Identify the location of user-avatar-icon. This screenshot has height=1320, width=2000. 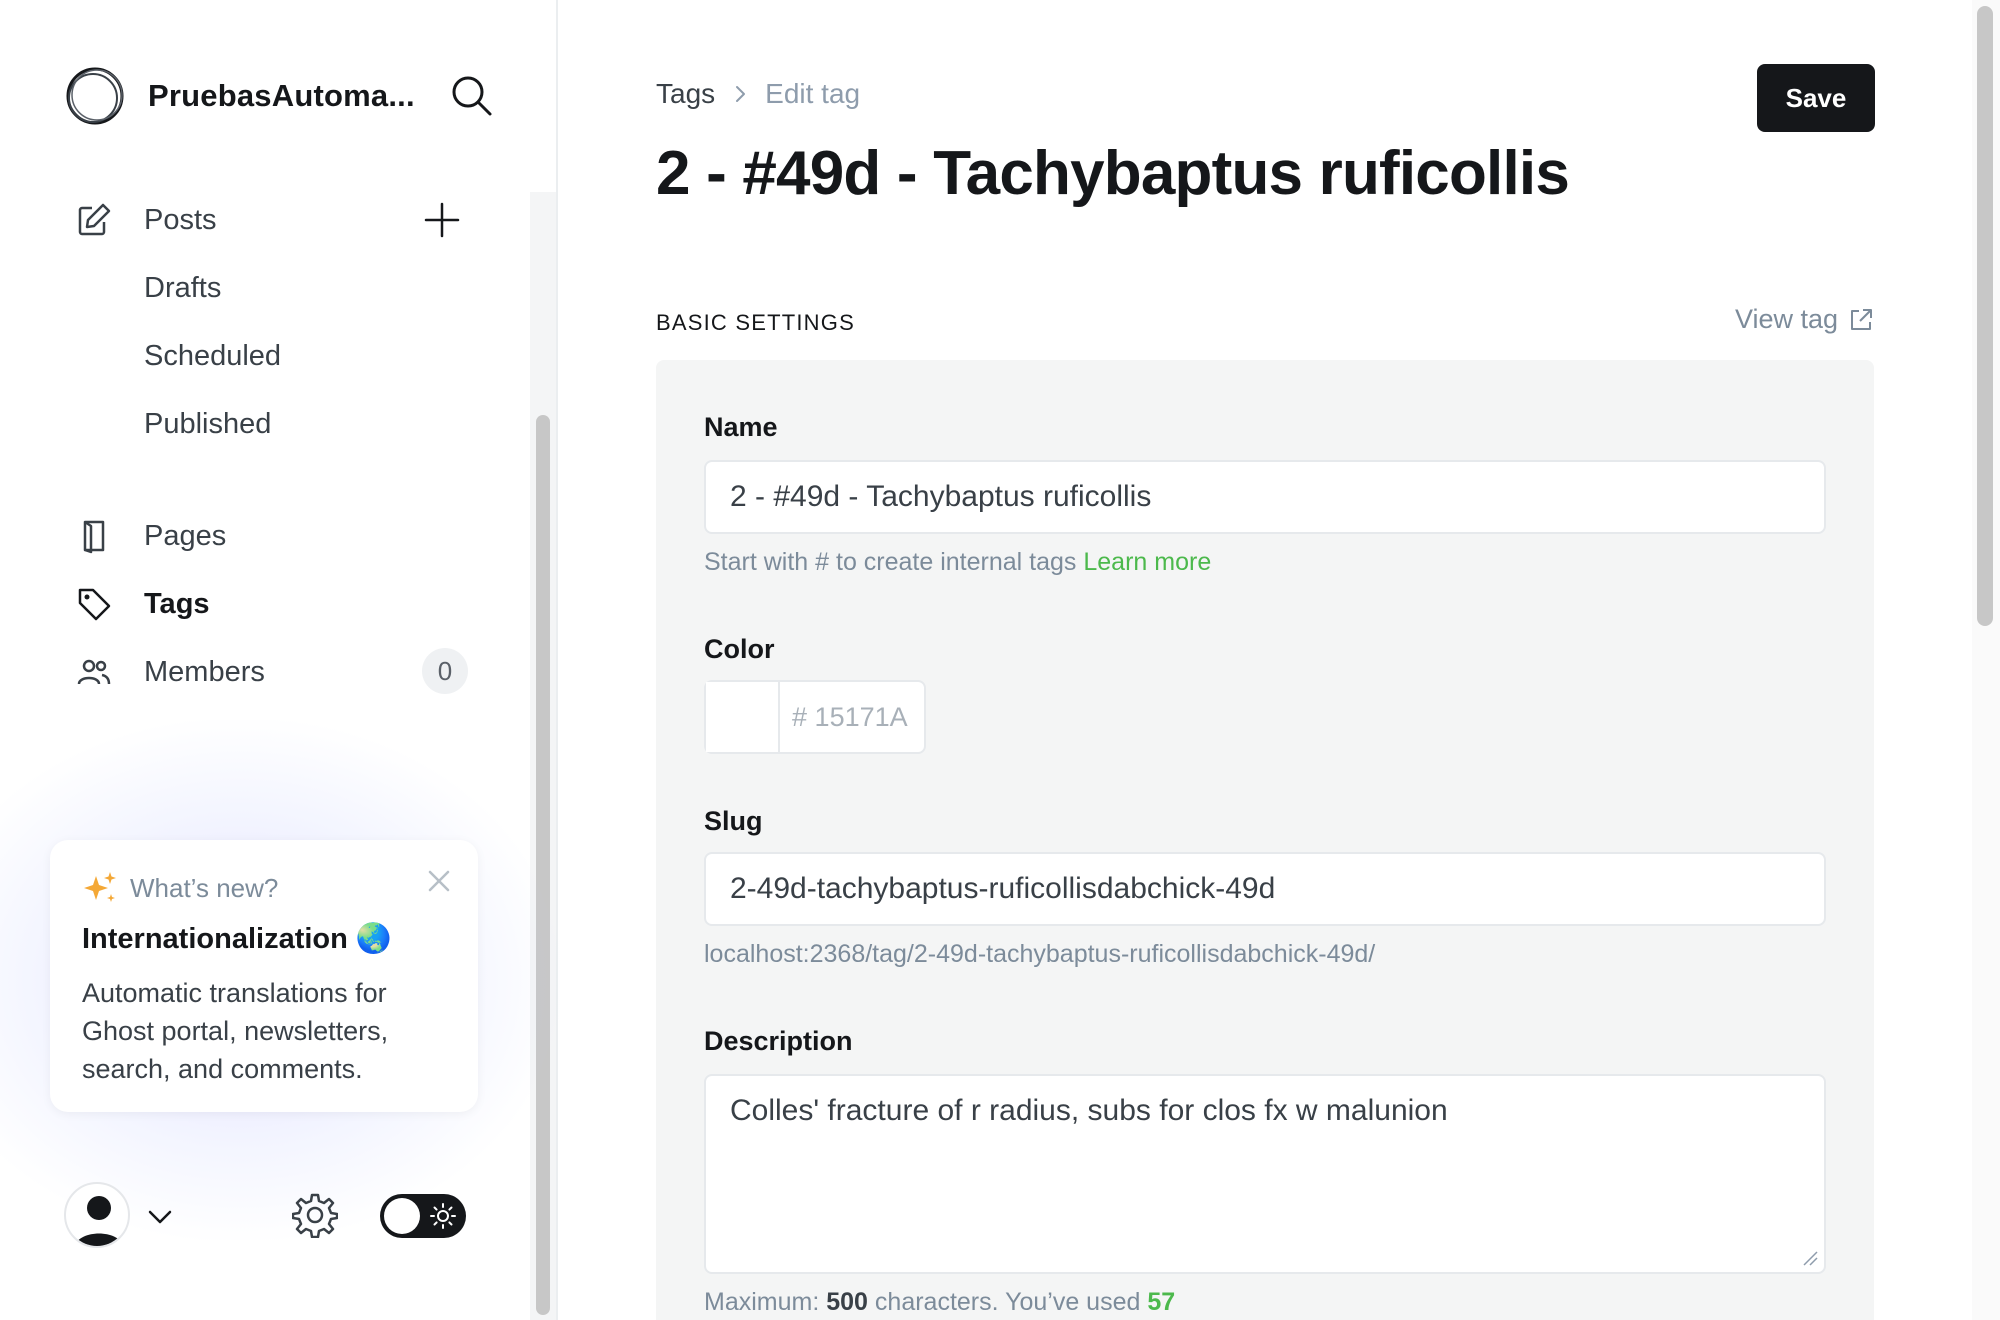
(99, 1221).